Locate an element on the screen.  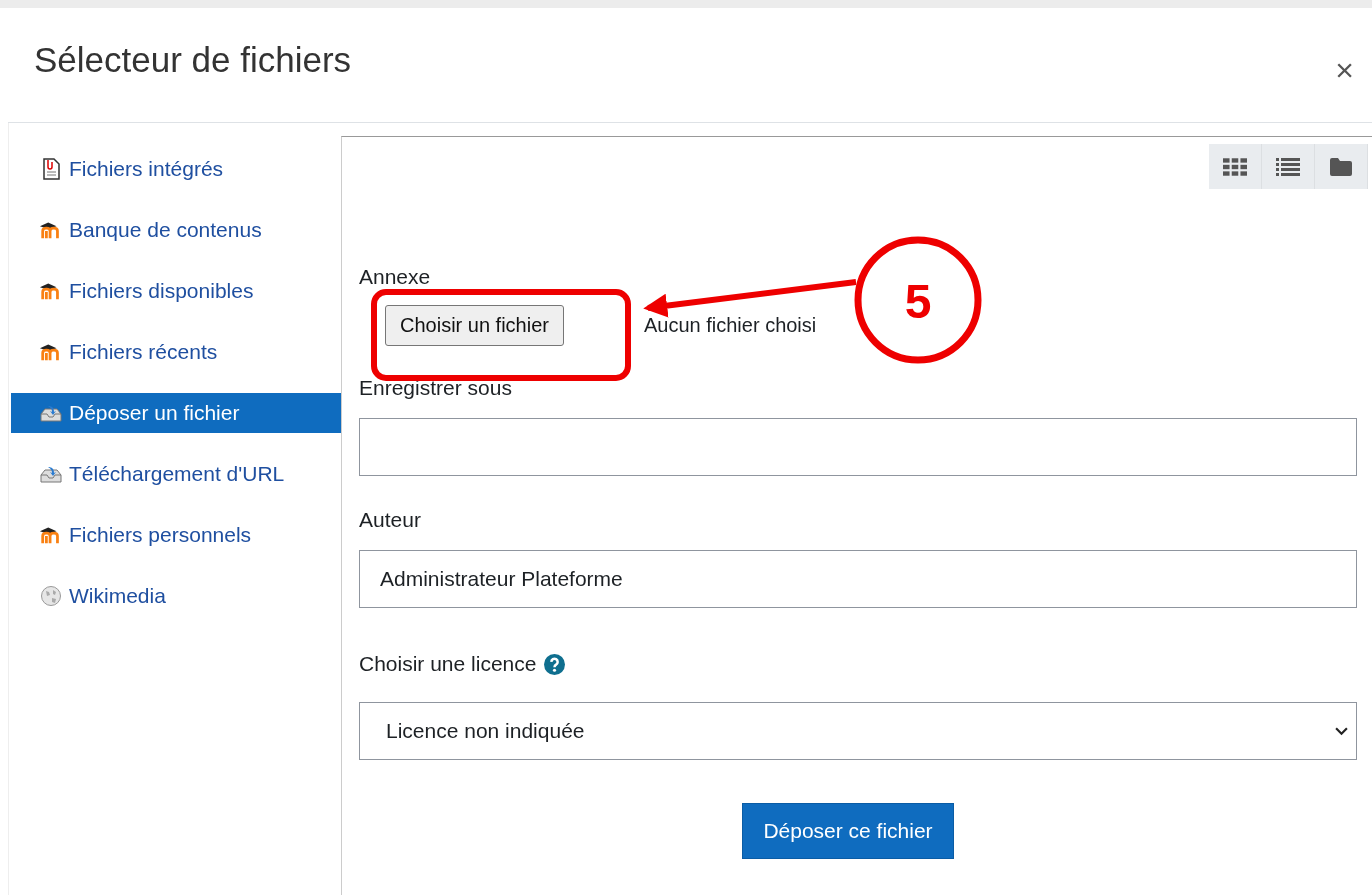
license-select: Licence non indiquée is located at coordinates (858, 731).